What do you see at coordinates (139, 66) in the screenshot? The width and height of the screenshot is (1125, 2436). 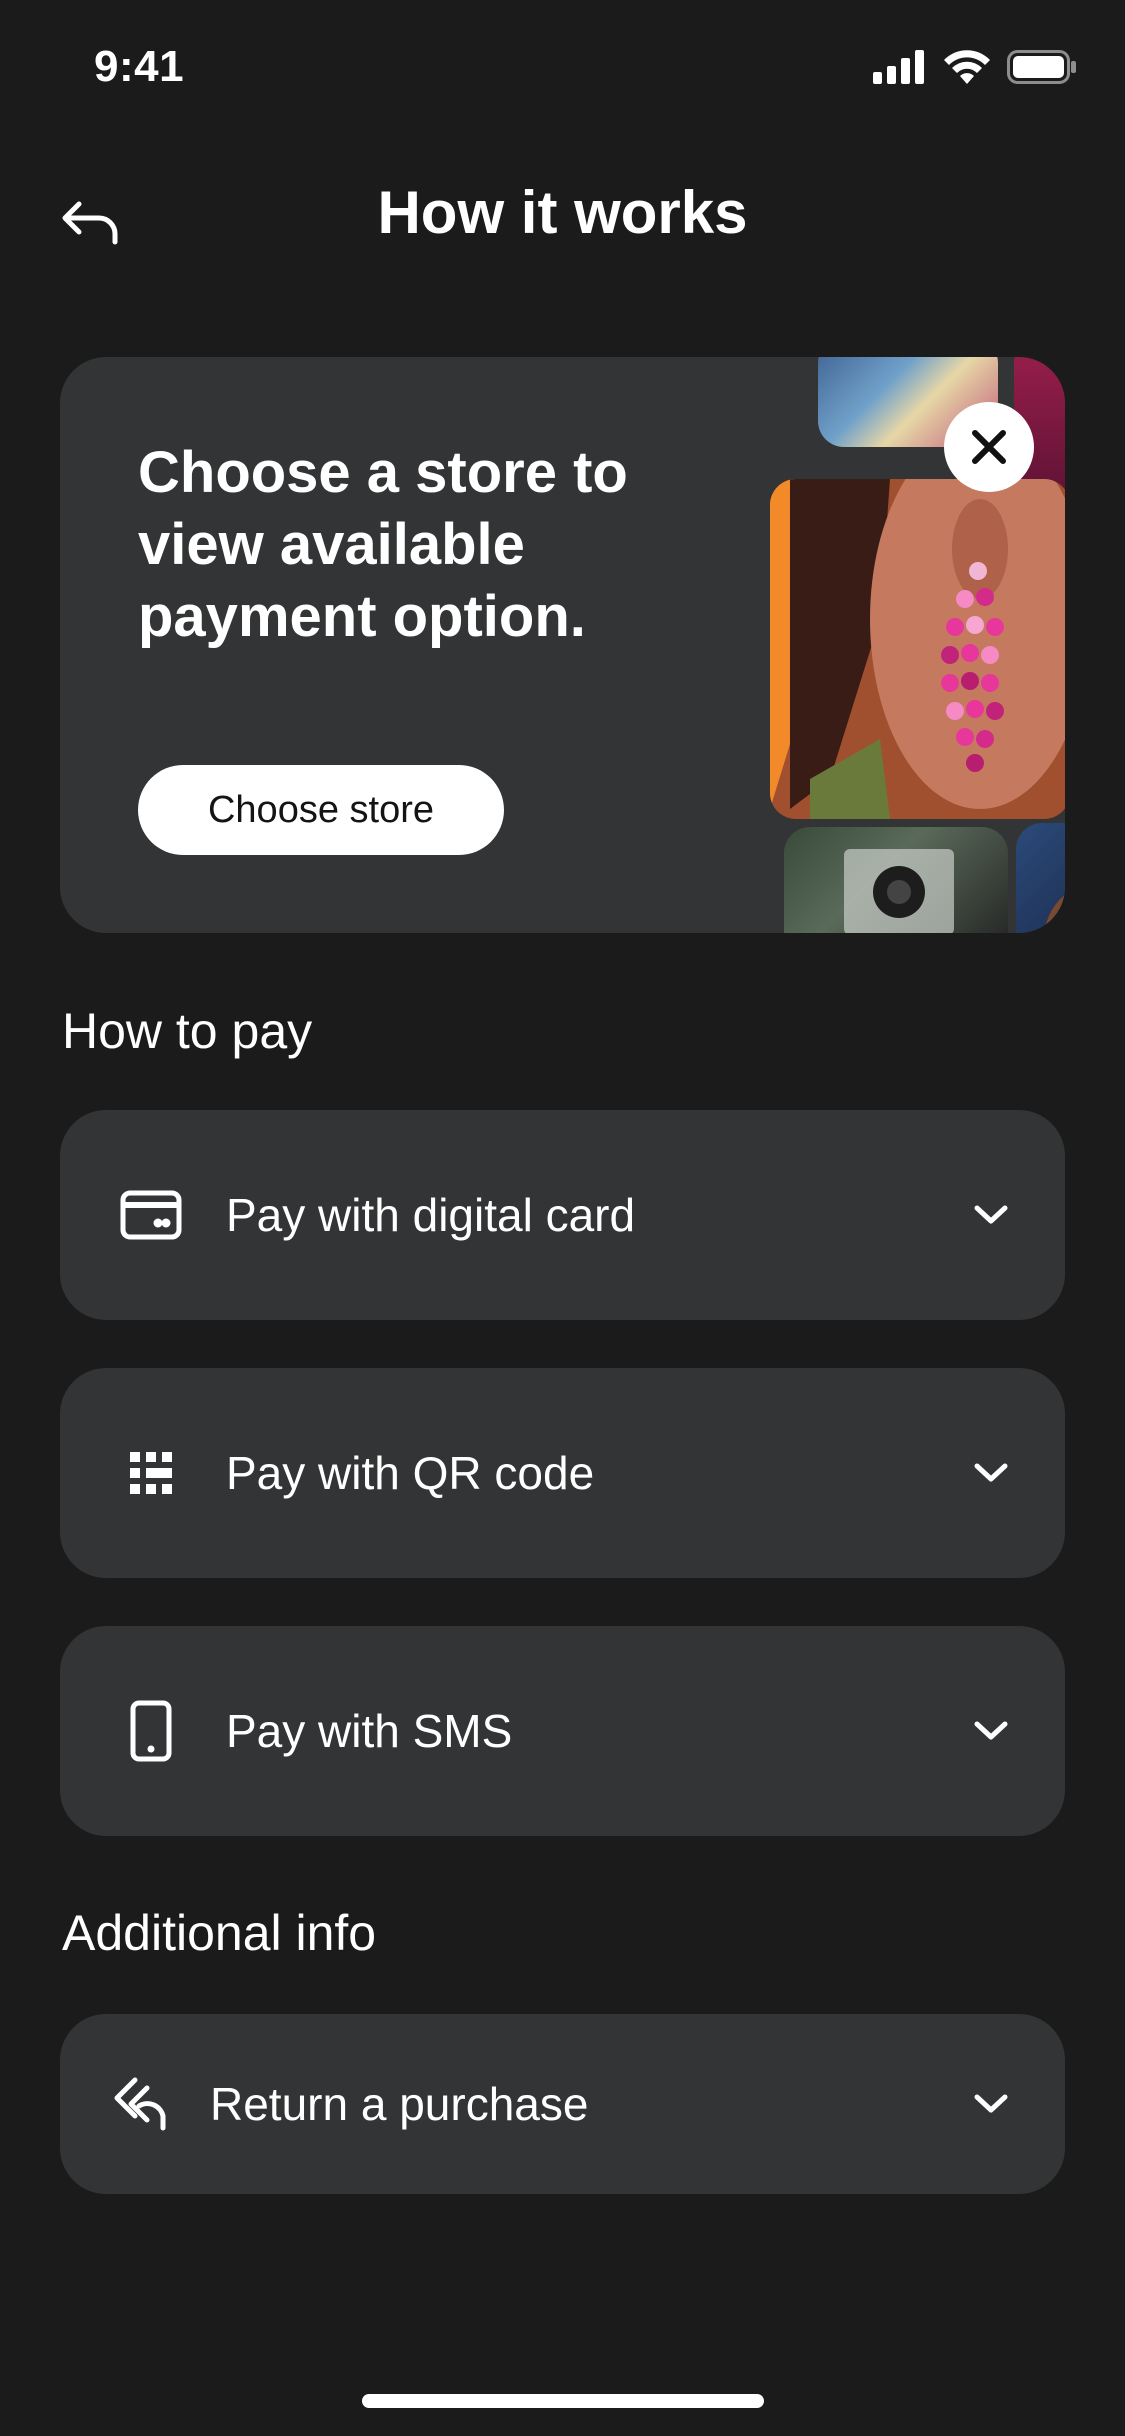 I see `status-time: 9:41` at bounding box center [139, 66].